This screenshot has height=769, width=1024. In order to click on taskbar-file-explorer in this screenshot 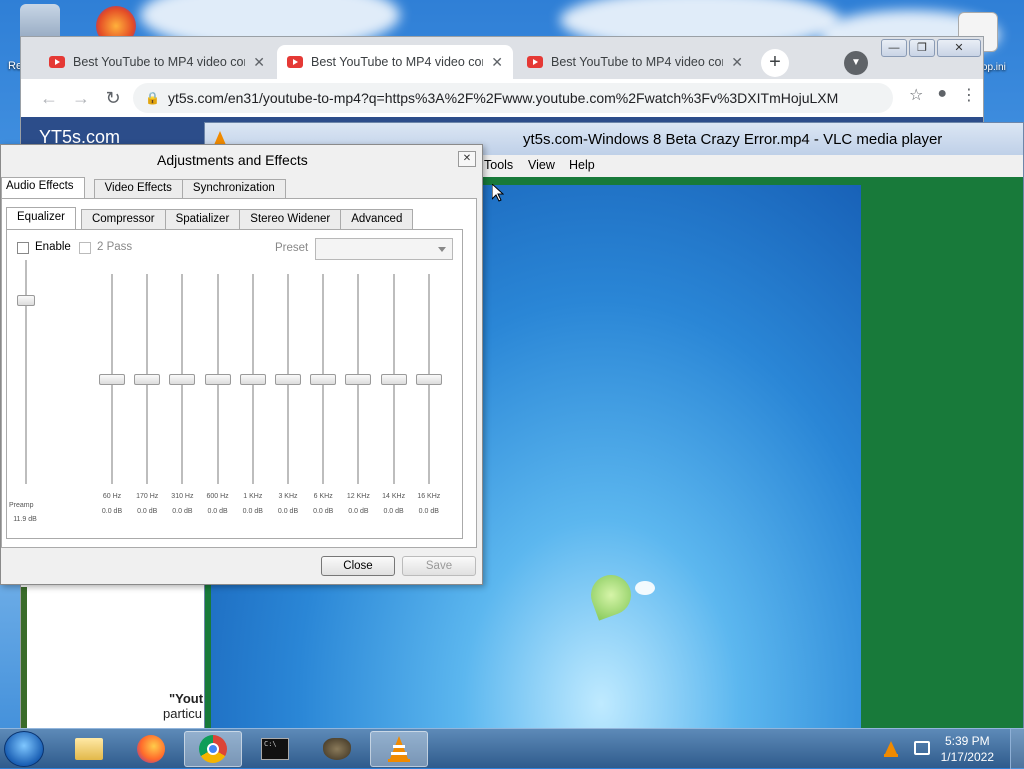, I will do `click(89, 749)`.